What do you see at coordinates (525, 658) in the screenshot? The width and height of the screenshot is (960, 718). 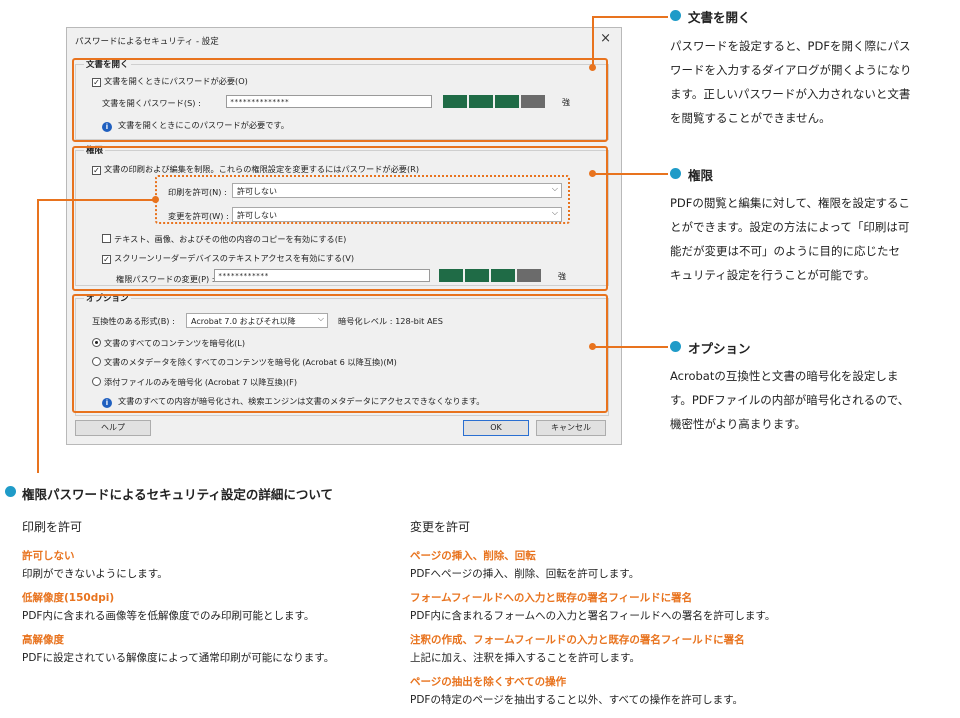 I see `change-option-desc: 上記に加え、注釈を挿入することを許可します。` at bounding box center [525, 658].